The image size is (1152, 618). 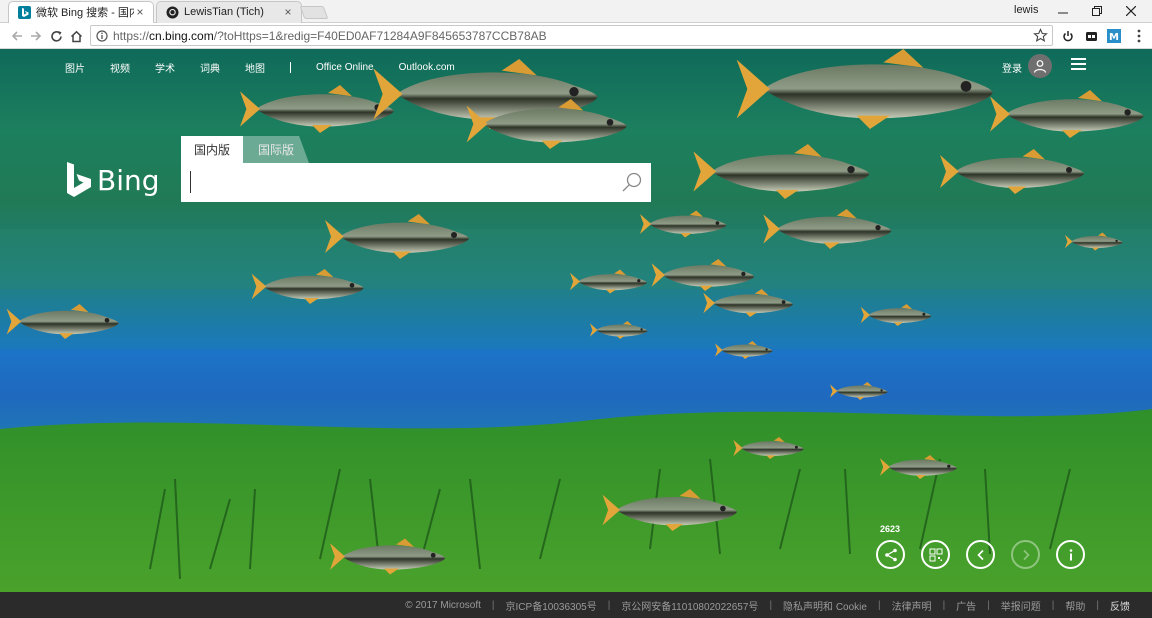 What do you see at coordinates (131, 35) in the screenshot?
I see `url-scheme: https://` at bounding box center [131, 35].